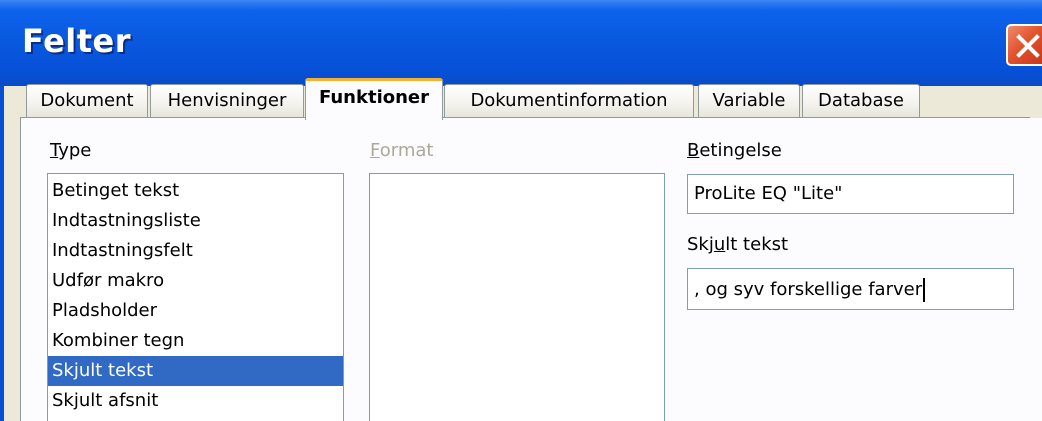  Describe the element at coordinates (54, 150) in the screenshot. I see `type-label-mnemonic: T` at that location.